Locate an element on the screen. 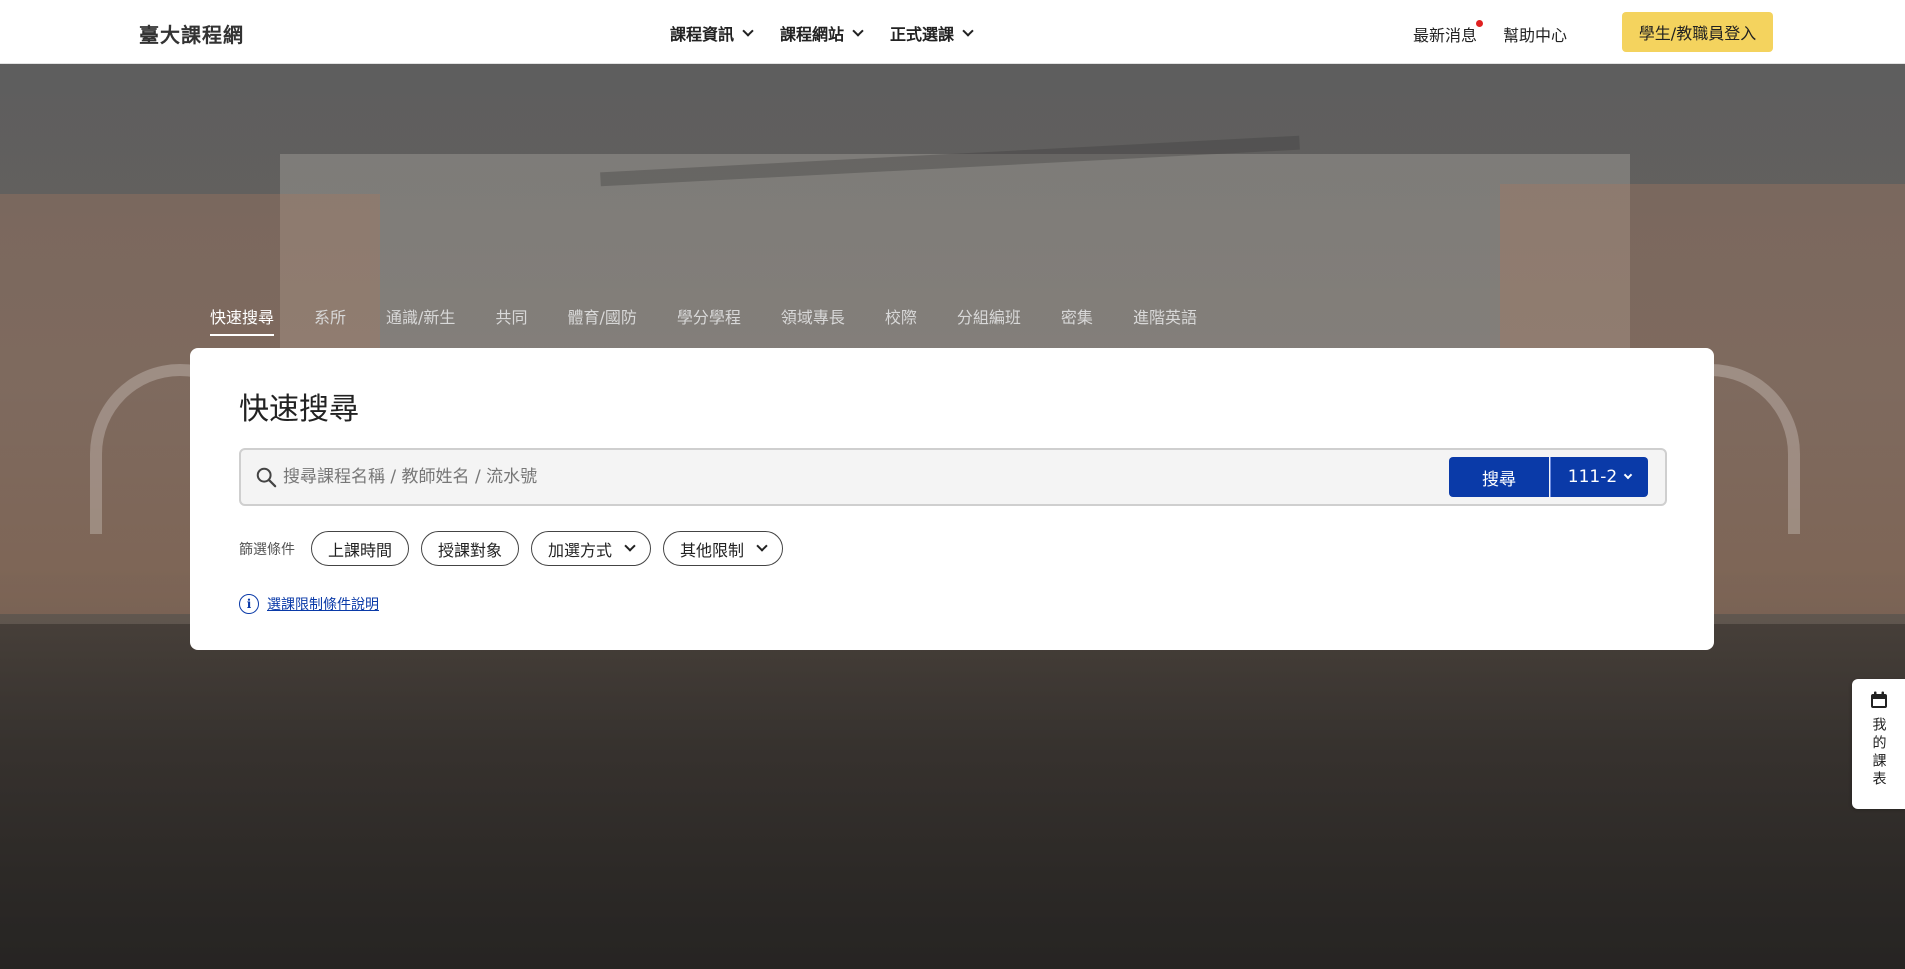  filter-row: 篩選條件 上課時間 授課對象 加選方式 其他限制 is located at coordinates (511, 548).